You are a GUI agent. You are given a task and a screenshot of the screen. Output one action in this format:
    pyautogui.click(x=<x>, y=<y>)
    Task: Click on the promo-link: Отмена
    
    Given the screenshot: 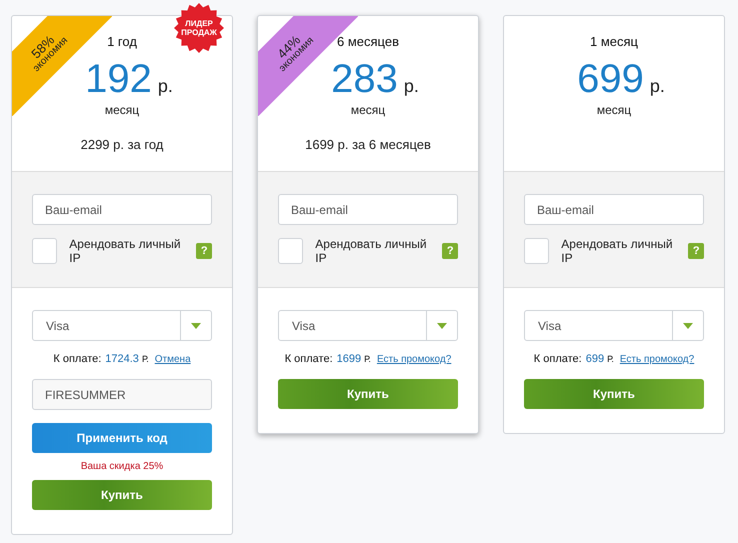 What is the action you would take?
    pyautogui.click(x=172, y=359)
    